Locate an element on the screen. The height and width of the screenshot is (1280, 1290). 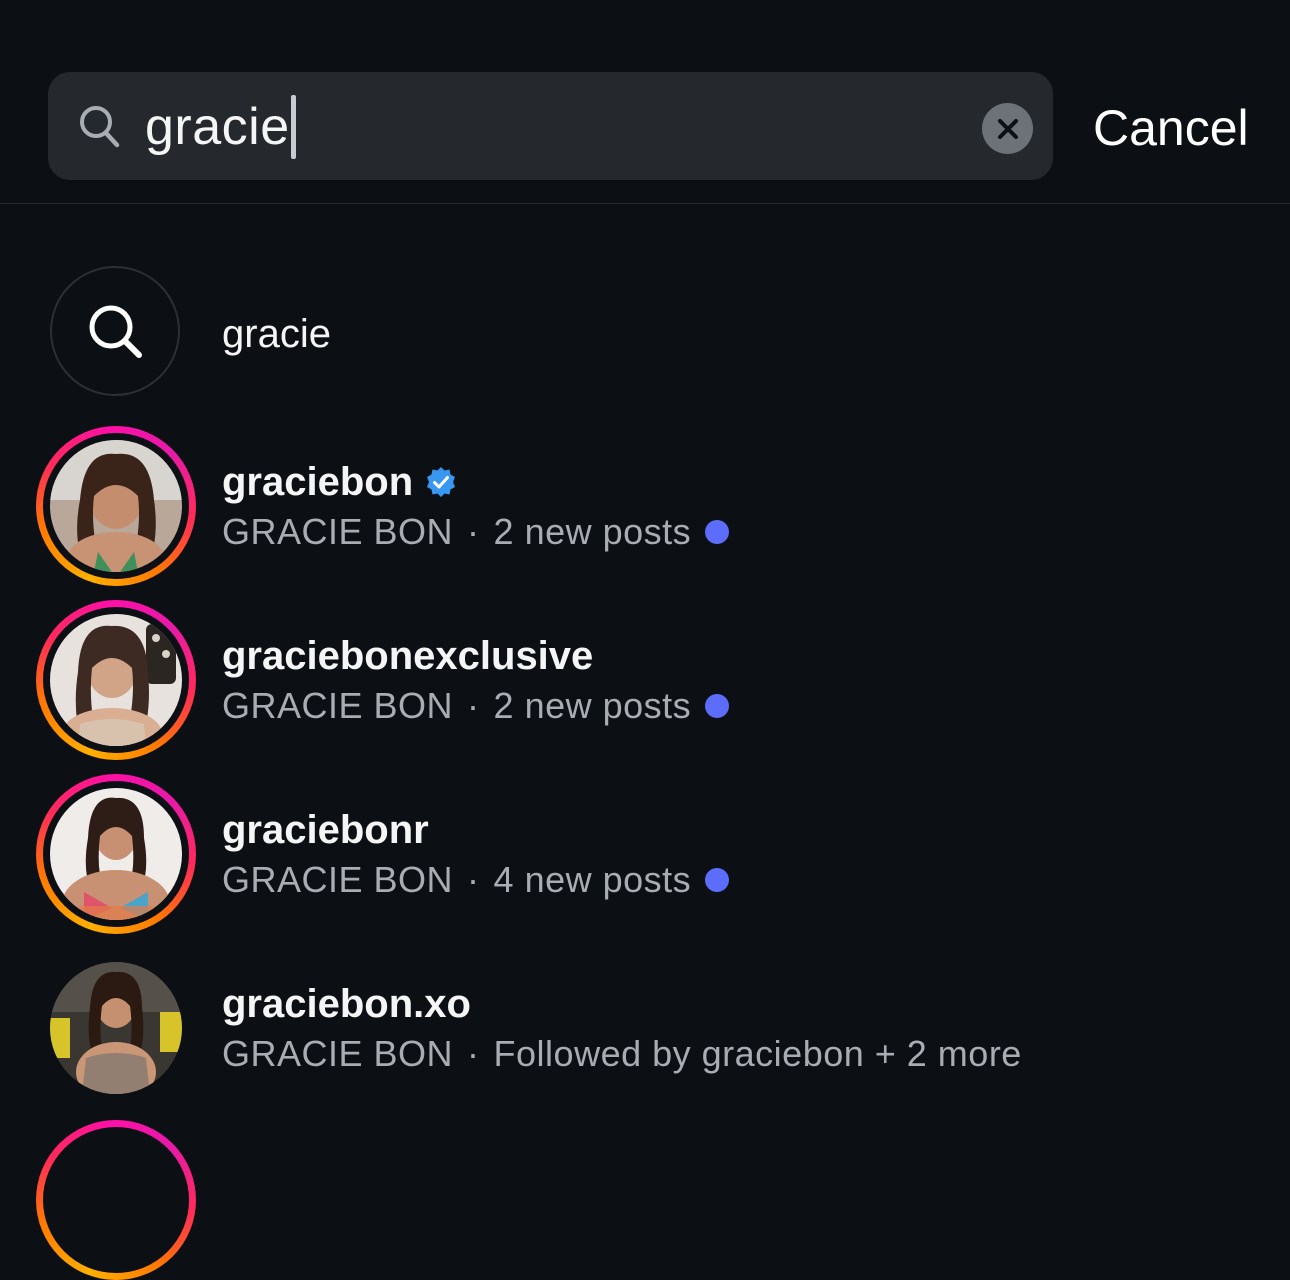
username-text: graciebon.xo is located at coordinates (346, 1004).